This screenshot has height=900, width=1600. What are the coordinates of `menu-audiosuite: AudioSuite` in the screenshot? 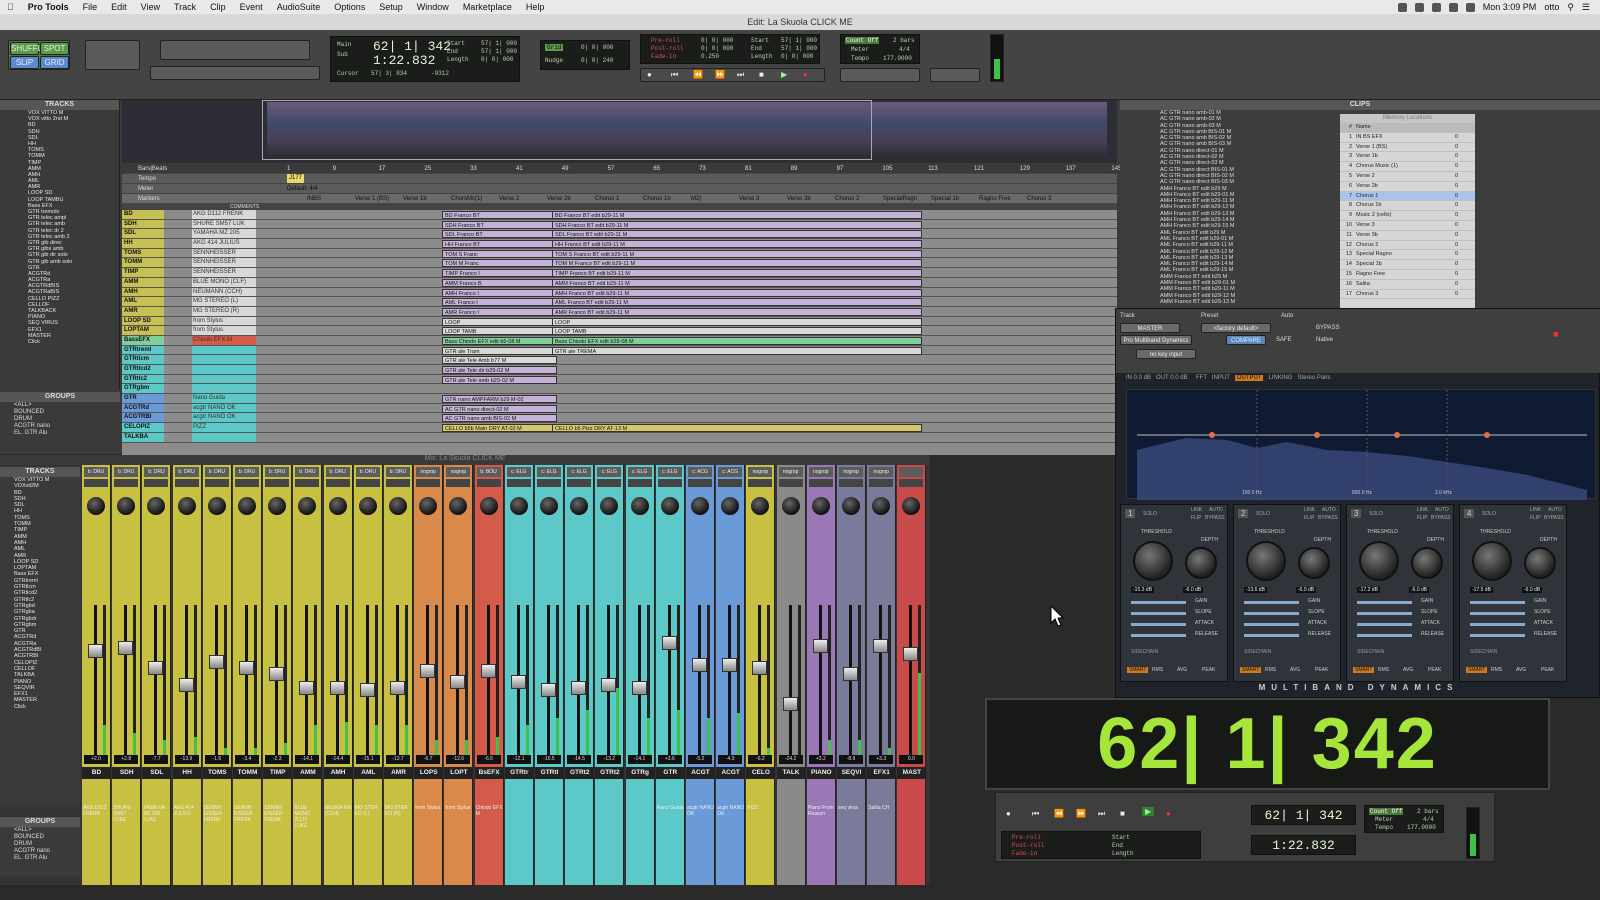 It's located at (299, 7).